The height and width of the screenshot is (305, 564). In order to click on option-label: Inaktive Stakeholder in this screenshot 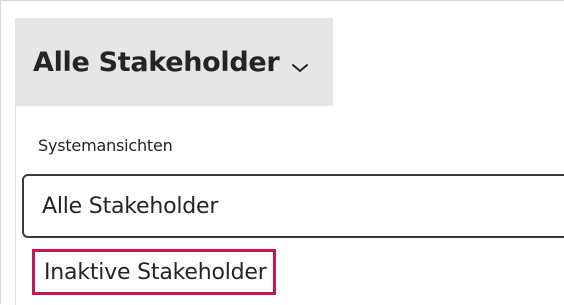, I will do `click(155, 272)`.